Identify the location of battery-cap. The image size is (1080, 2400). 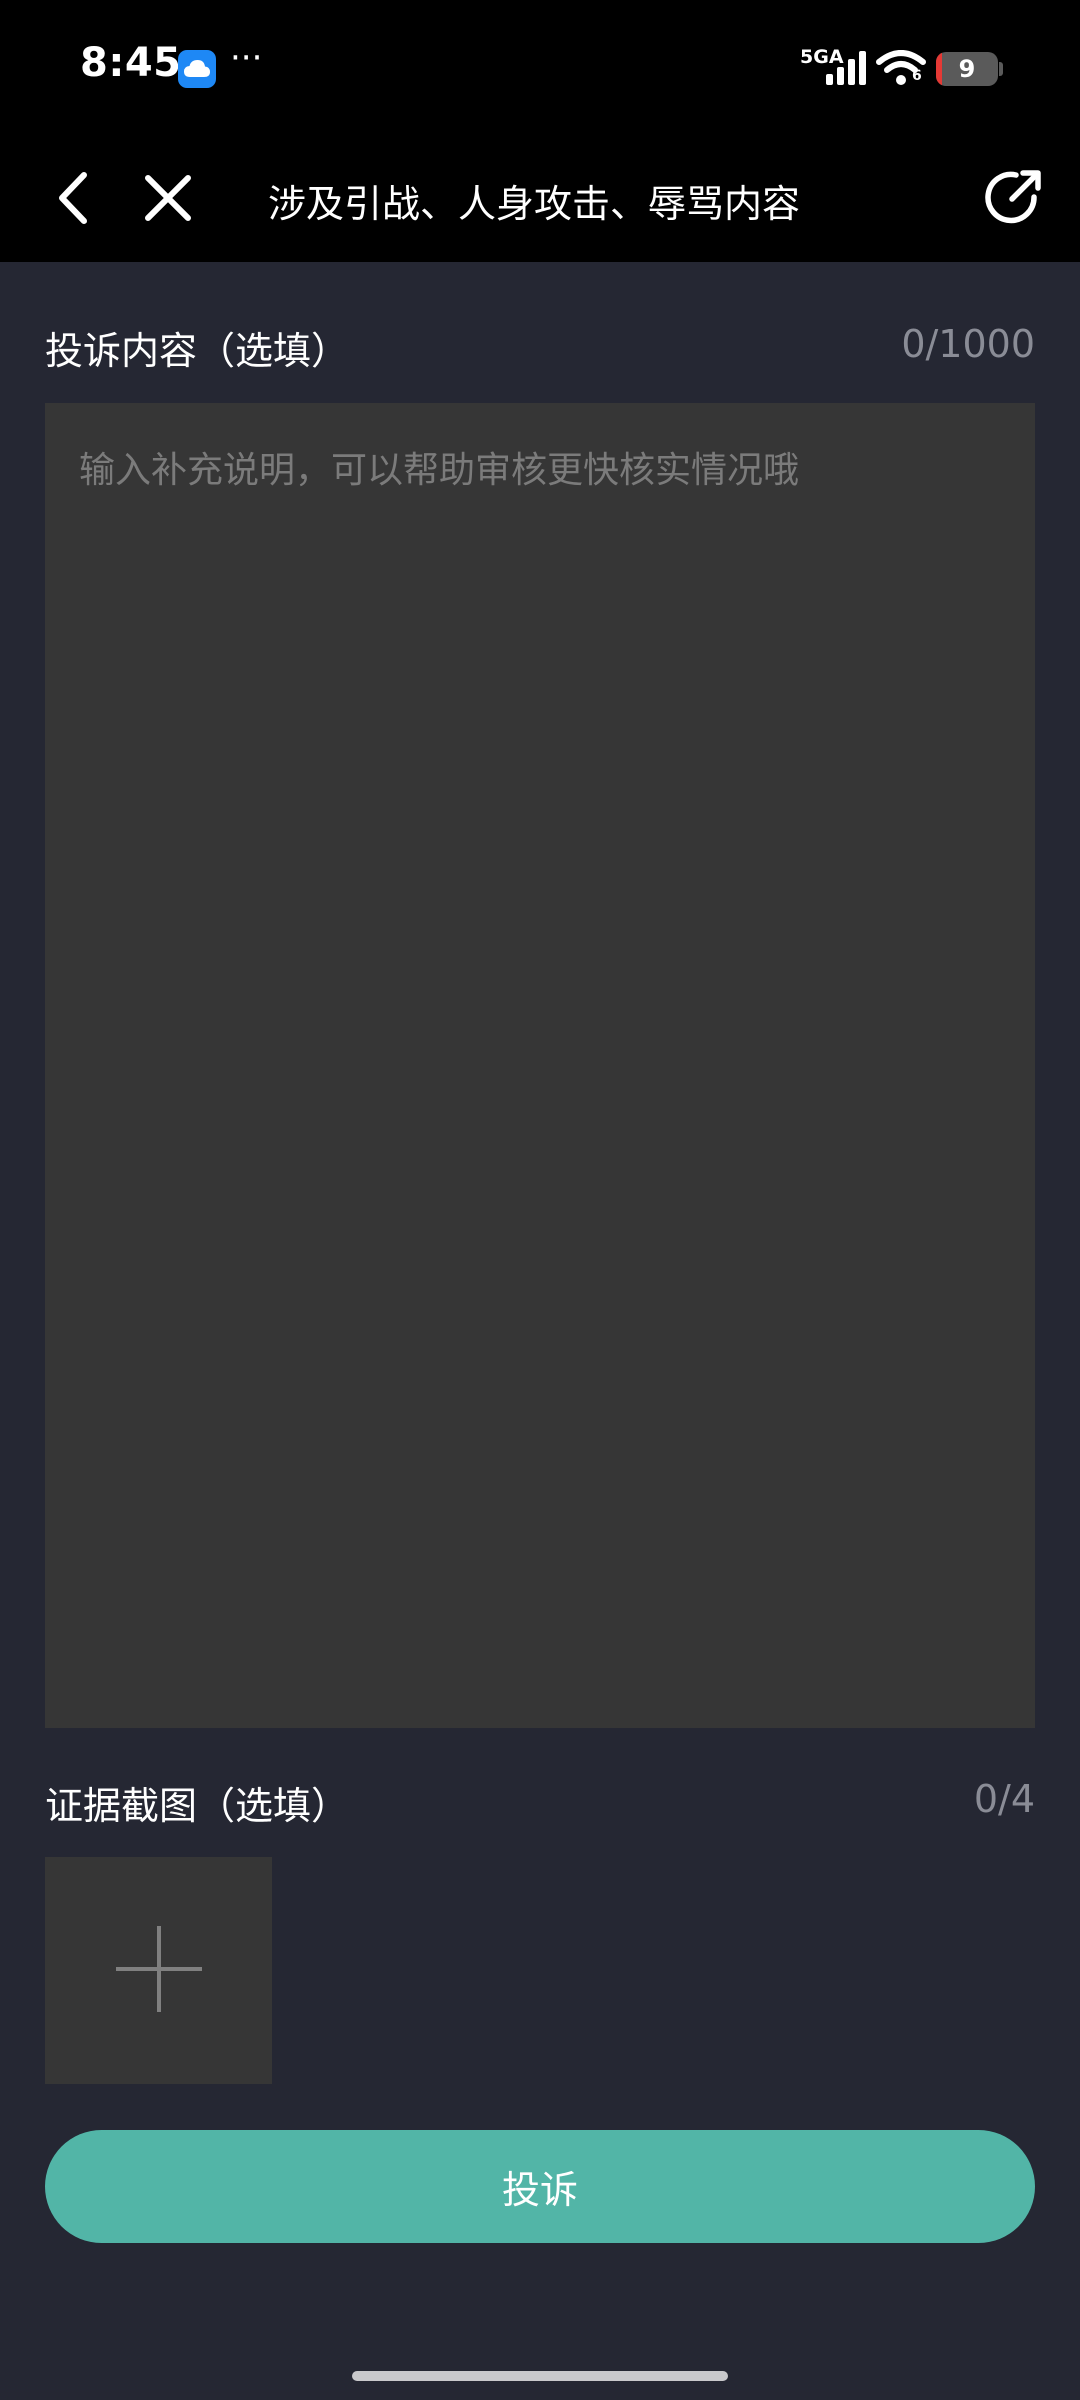
(1001, 69).